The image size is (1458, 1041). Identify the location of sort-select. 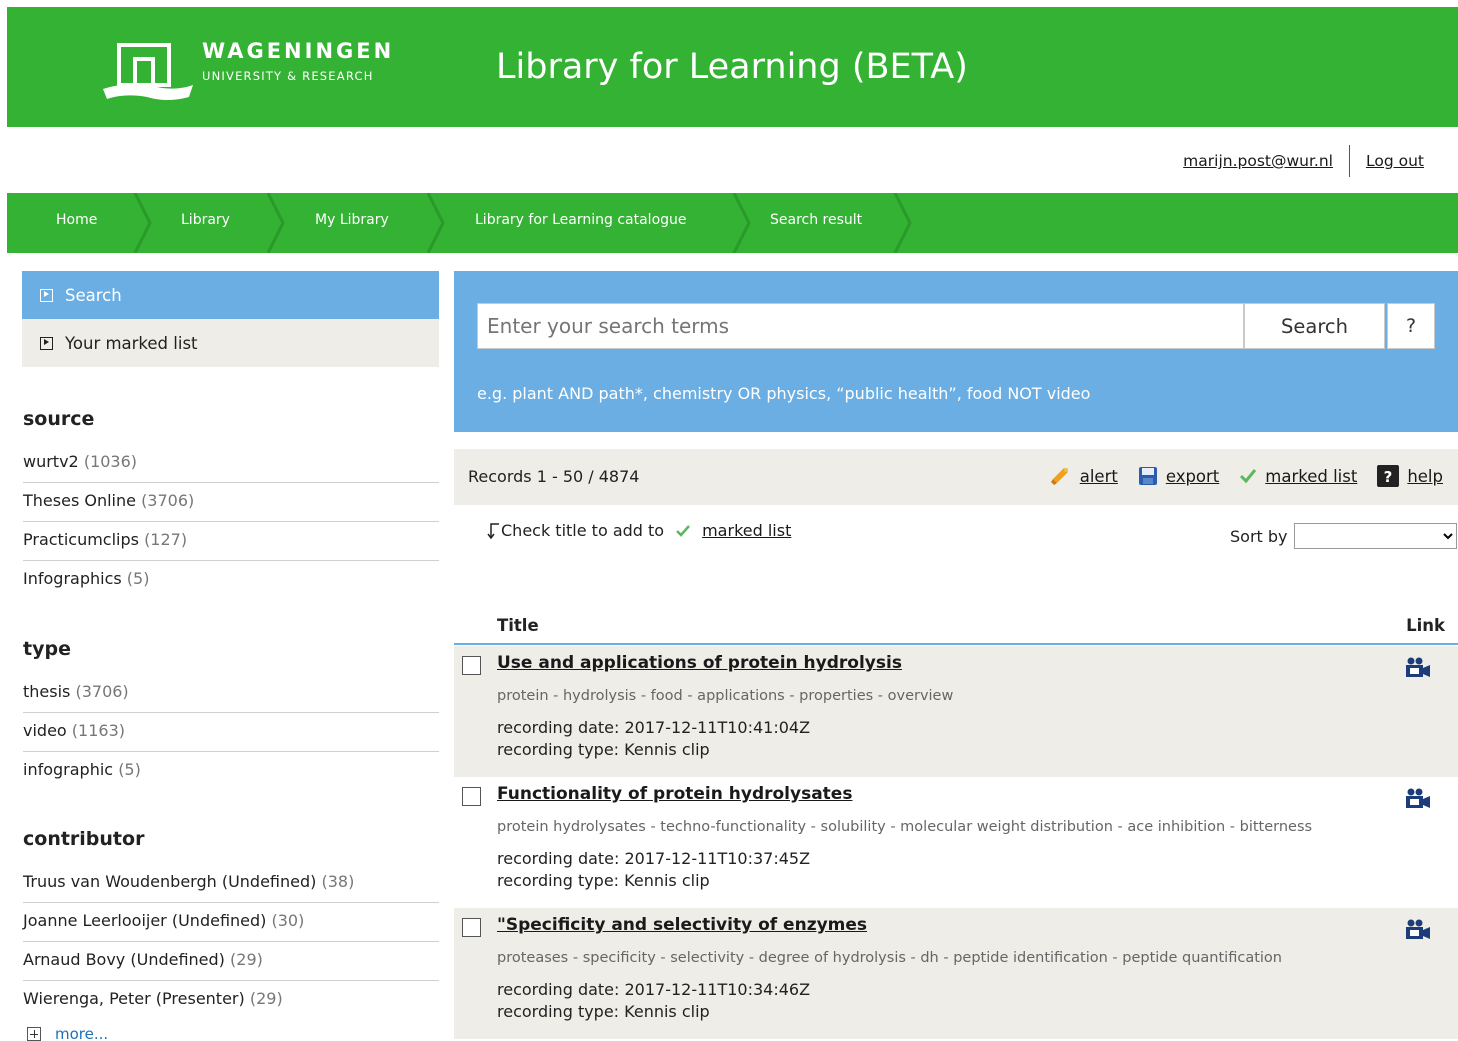
(1375, 536).